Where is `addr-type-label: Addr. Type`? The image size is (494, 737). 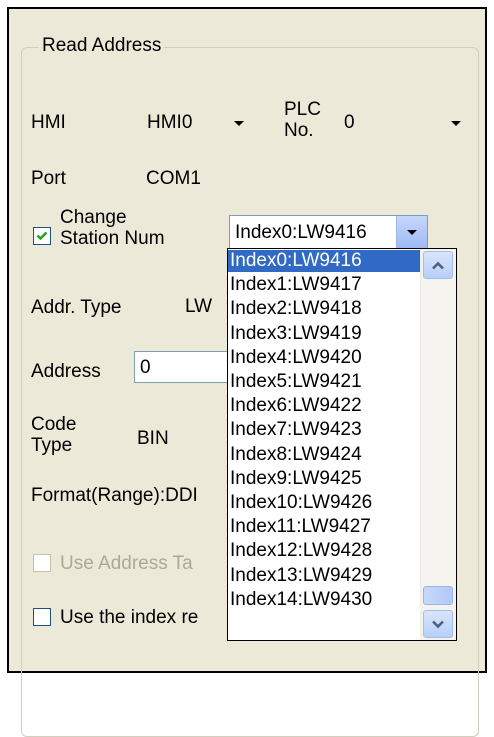 addr-type-label: Addr. Type is located at coordinates (76, 307).